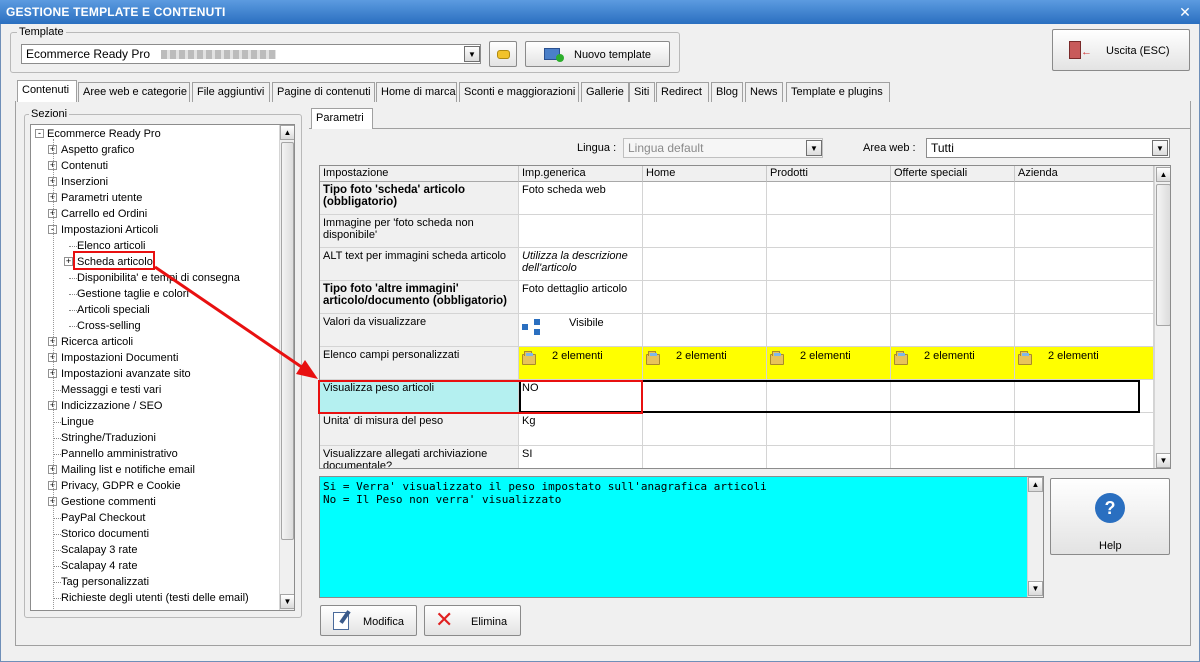  Describe the element at coordinates (236, 322) in the screenshot. I see `annotation-arrow-icon` at that location.